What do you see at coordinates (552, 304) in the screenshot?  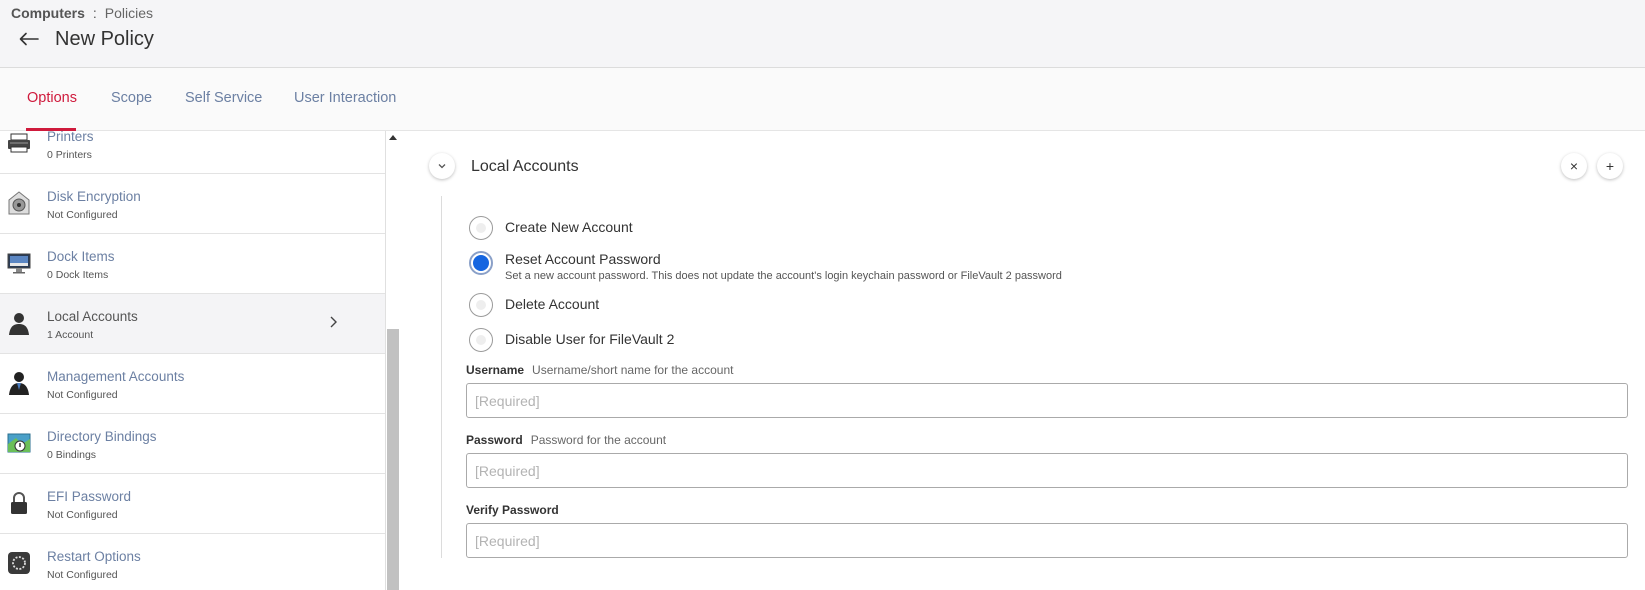 I see `radio-label: Delete Account` at bounding box center [552, 304].